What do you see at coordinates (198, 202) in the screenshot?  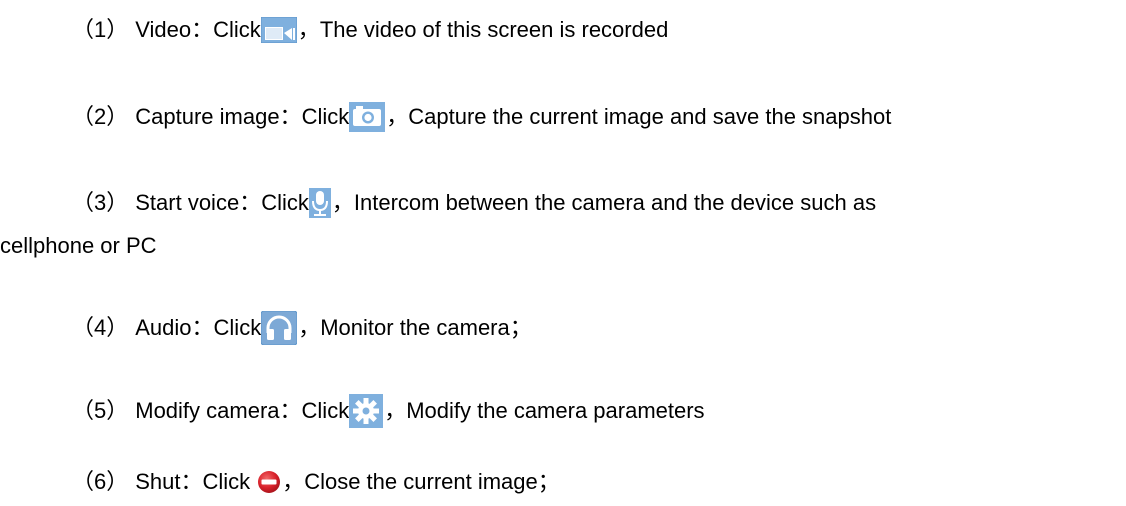 I see `item-name: Start voice：` at bounding box center [198, 202].